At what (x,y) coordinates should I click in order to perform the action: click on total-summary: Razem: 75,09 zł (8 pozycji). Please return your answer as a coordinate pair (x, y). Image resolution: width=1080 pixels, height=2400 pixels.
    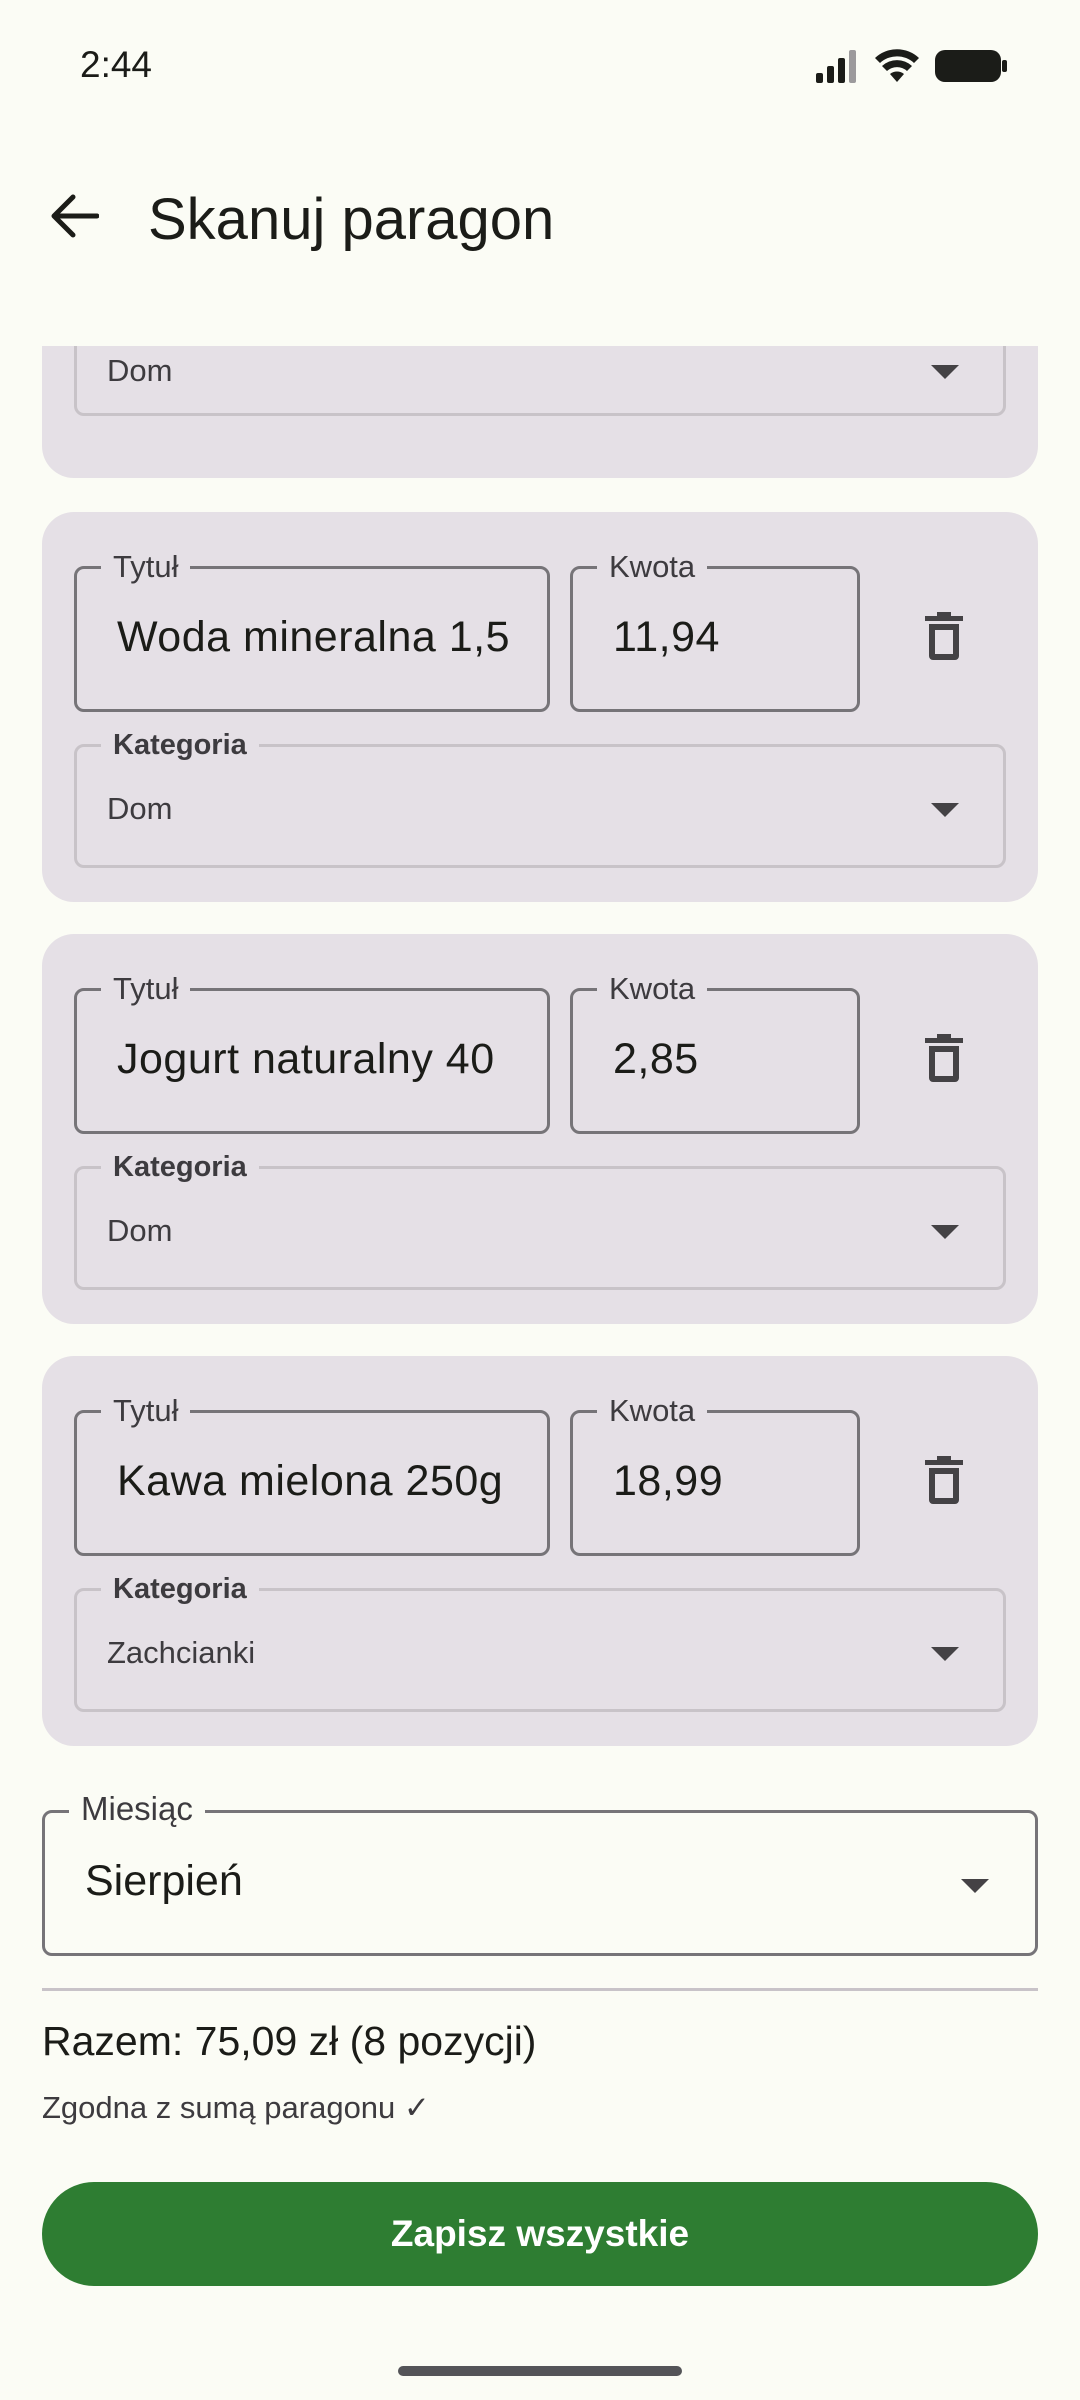
    Looking at the image, I should click on (289, 2041).